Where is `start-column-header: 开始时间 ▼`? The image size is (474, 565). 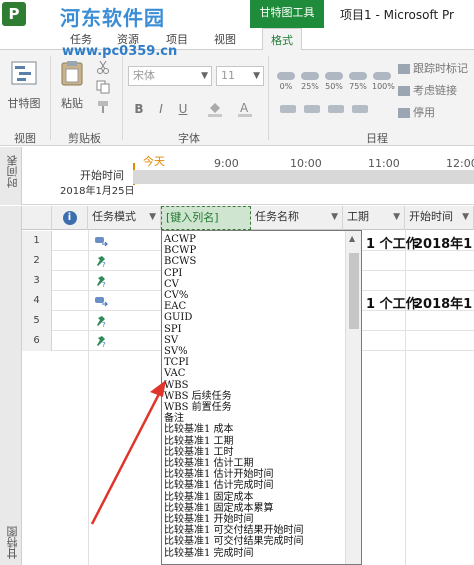 start-column-header: 开始时间 ▼ is located at coordinates (439, 218).